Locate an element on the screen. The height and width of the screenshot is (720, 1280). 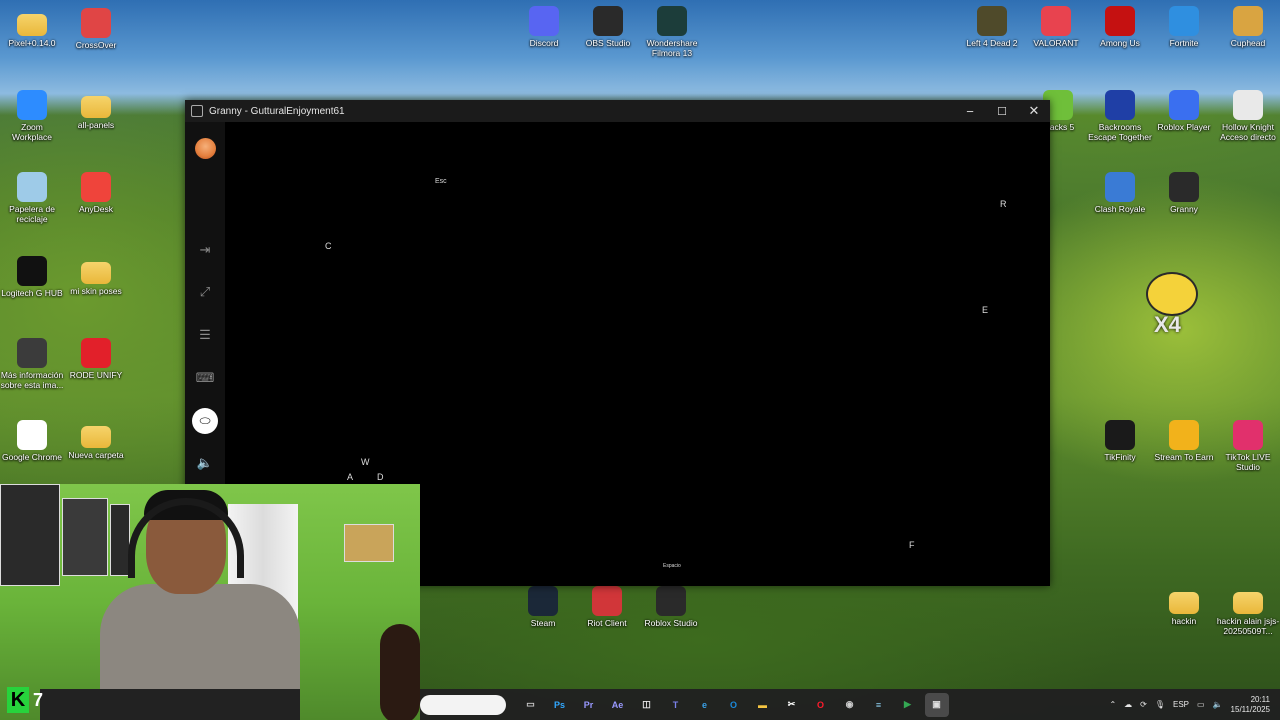
taskbar-edge-icon: e is located at coordinates (705, 705).